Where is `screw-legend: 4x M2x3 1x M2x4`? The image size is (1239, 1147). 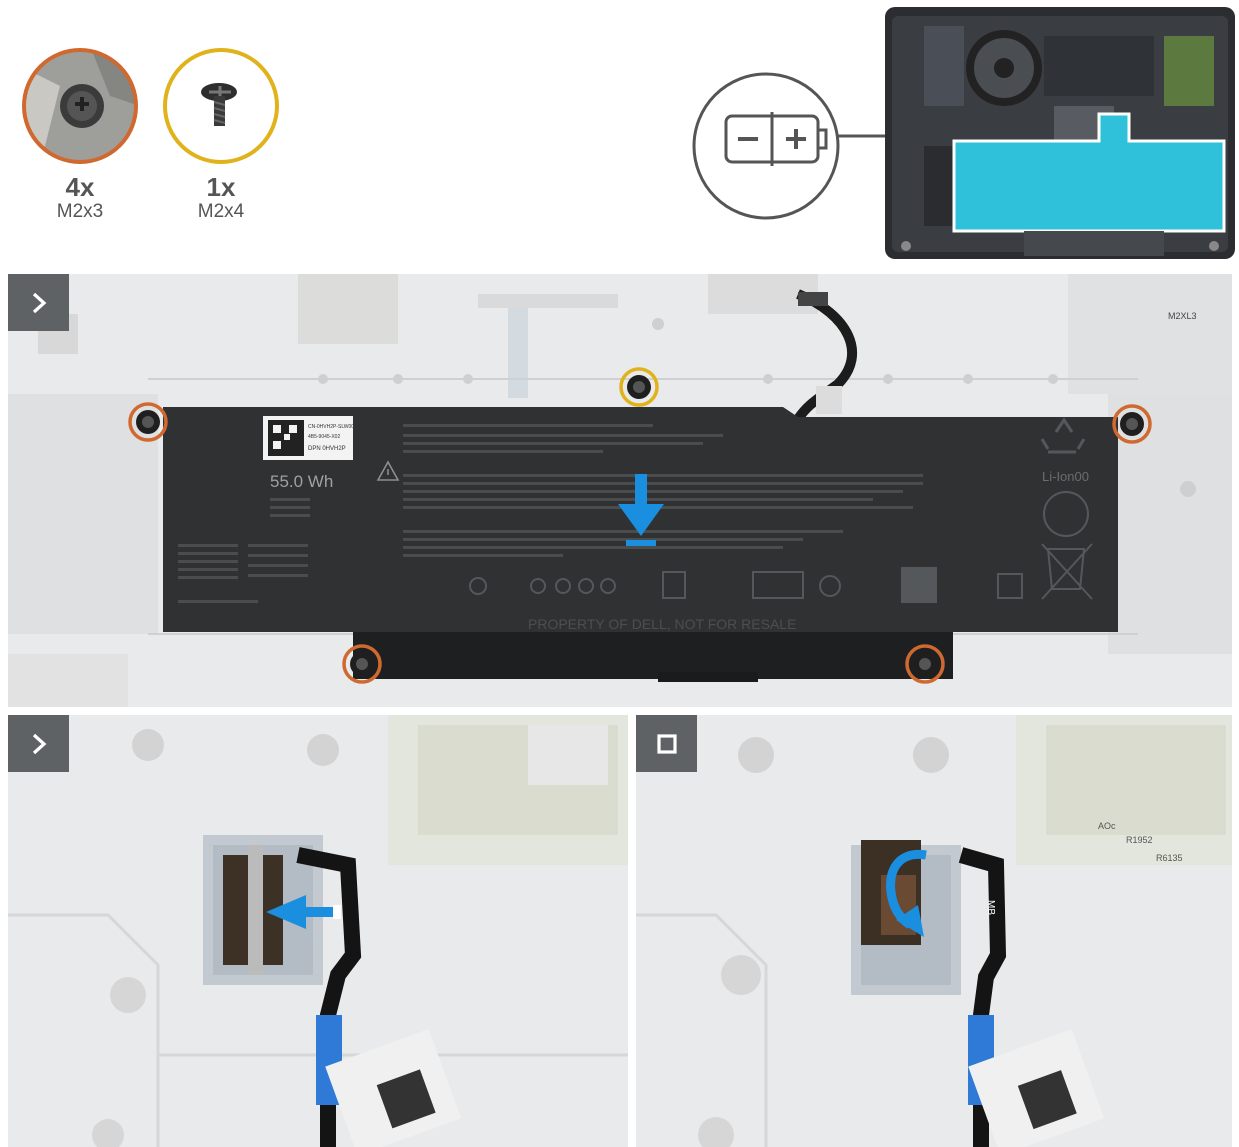 screw-legend: 4x M2x3 1x M2x4 is located at coordinates (150, 120).